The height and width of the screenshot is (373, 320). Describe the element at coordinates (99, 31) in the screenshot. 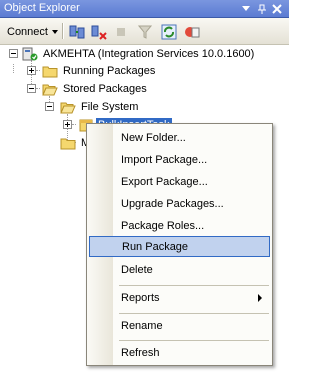

I see `disconnect-icon` at that location.